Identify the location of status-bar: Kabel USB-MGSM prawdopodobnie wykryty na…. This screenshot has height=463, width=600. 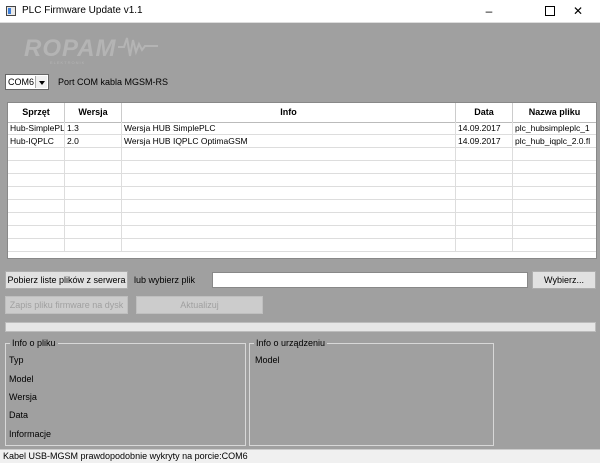
(300, 456).